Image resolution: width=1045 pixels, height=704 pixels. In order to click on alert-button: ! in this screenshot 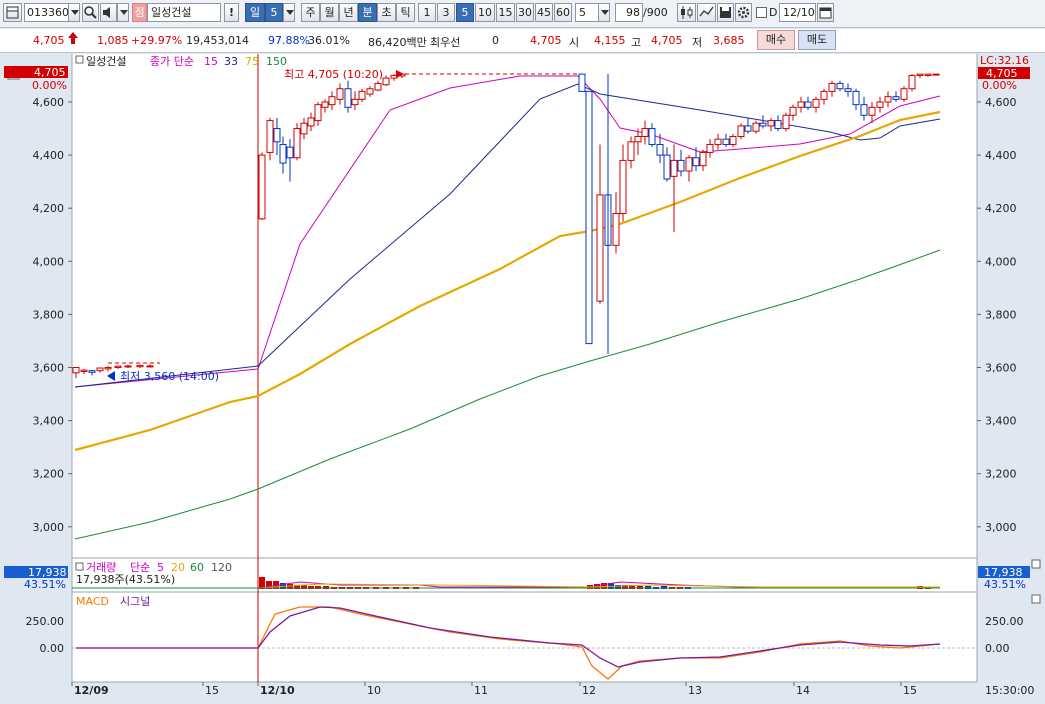, I will do `click(231, 12)`.